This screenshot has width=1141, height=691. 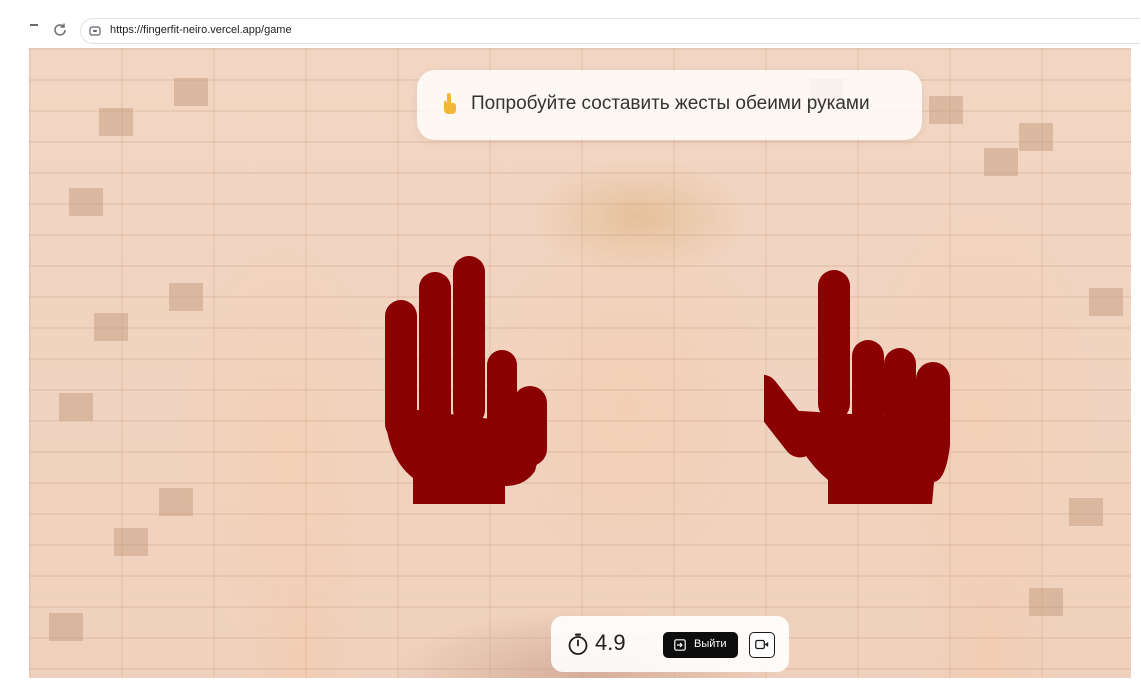 I want to click on exit-label: Выйти, so click(x=710, y=644).